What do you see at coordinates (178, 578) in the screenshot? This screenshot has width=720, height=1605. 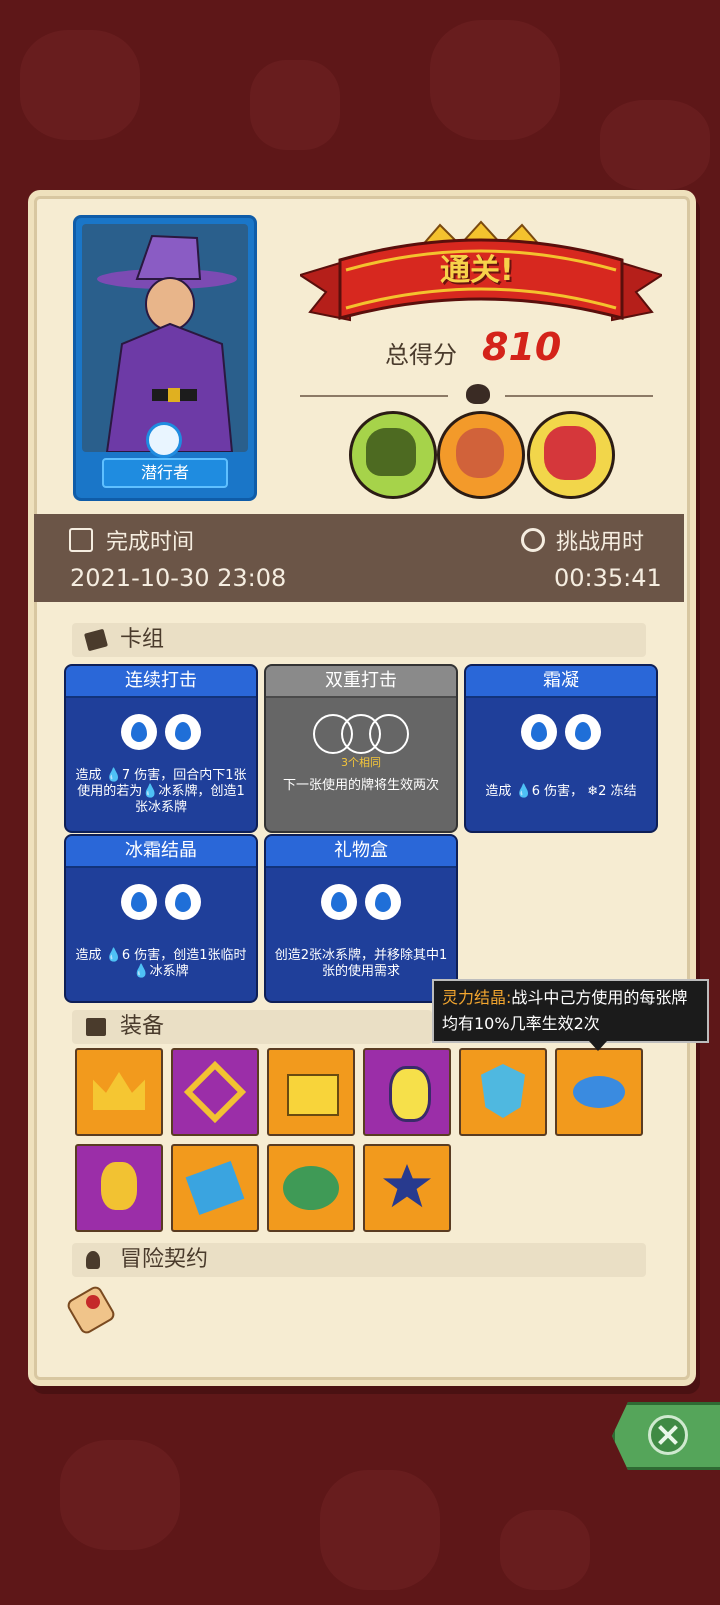 I see `completion-time-value: 2021-10-30 23:08` at bounding box center [178, 578].